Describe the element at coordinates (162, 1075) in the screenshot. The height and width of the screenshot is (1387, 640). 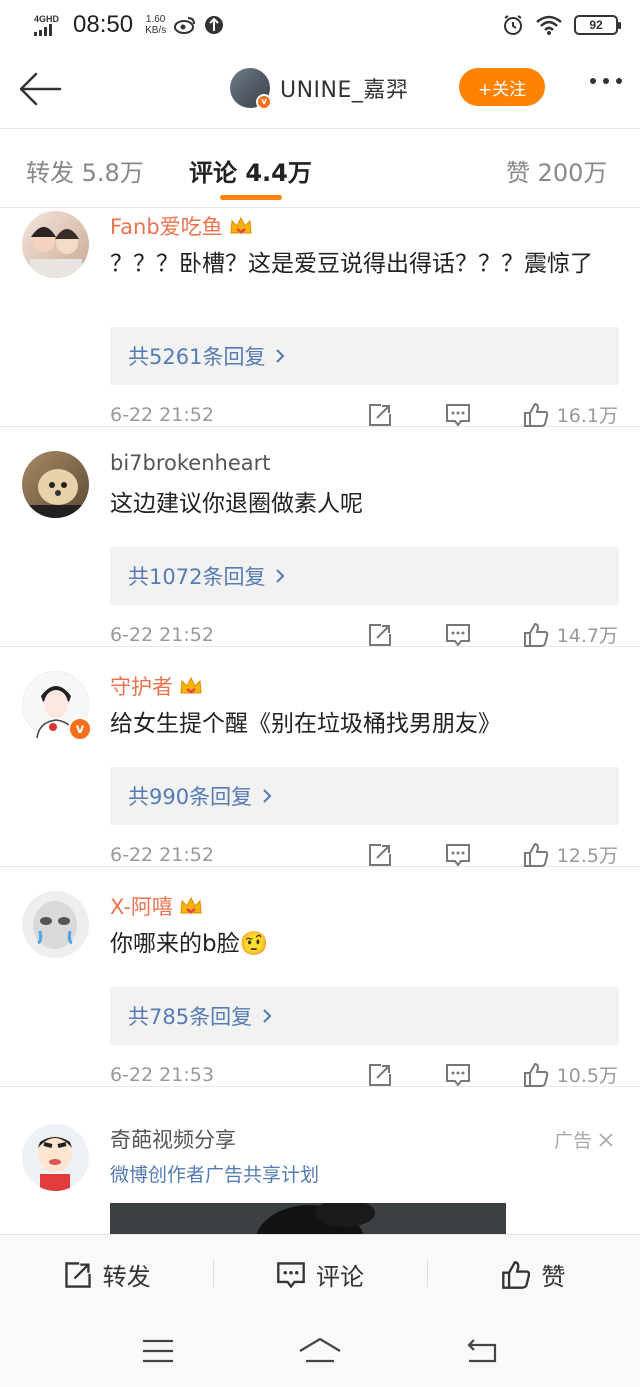
I see `comment-time: 6-22 21:53` at that location.